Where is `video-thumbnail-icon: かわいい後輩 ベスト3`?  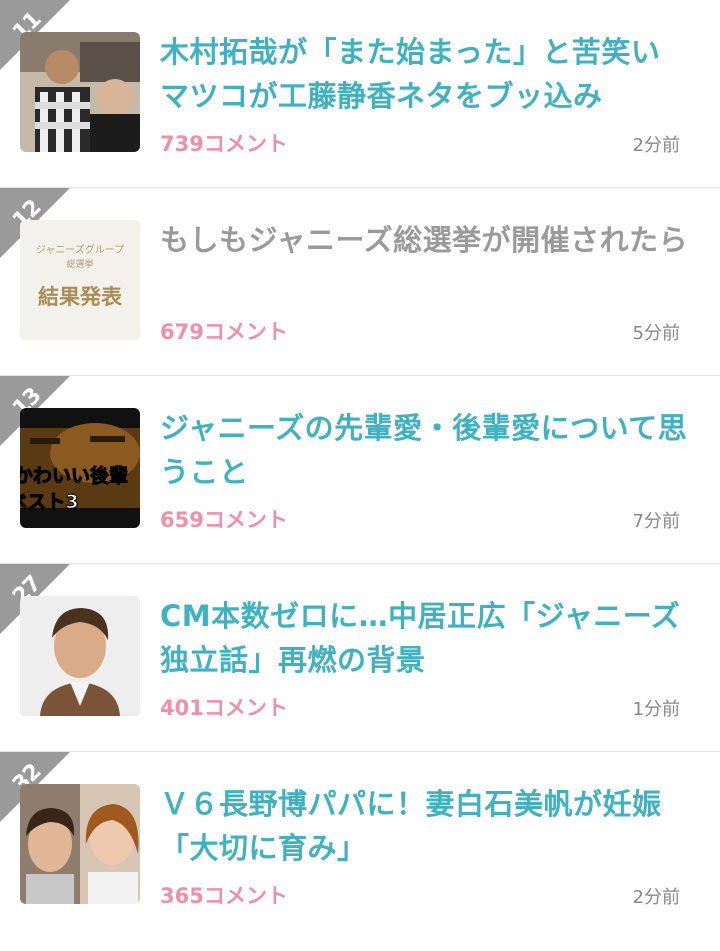 video-thumbnail-icon: かわいい後輩 ベスト3 is located at coordinates (80, 468).